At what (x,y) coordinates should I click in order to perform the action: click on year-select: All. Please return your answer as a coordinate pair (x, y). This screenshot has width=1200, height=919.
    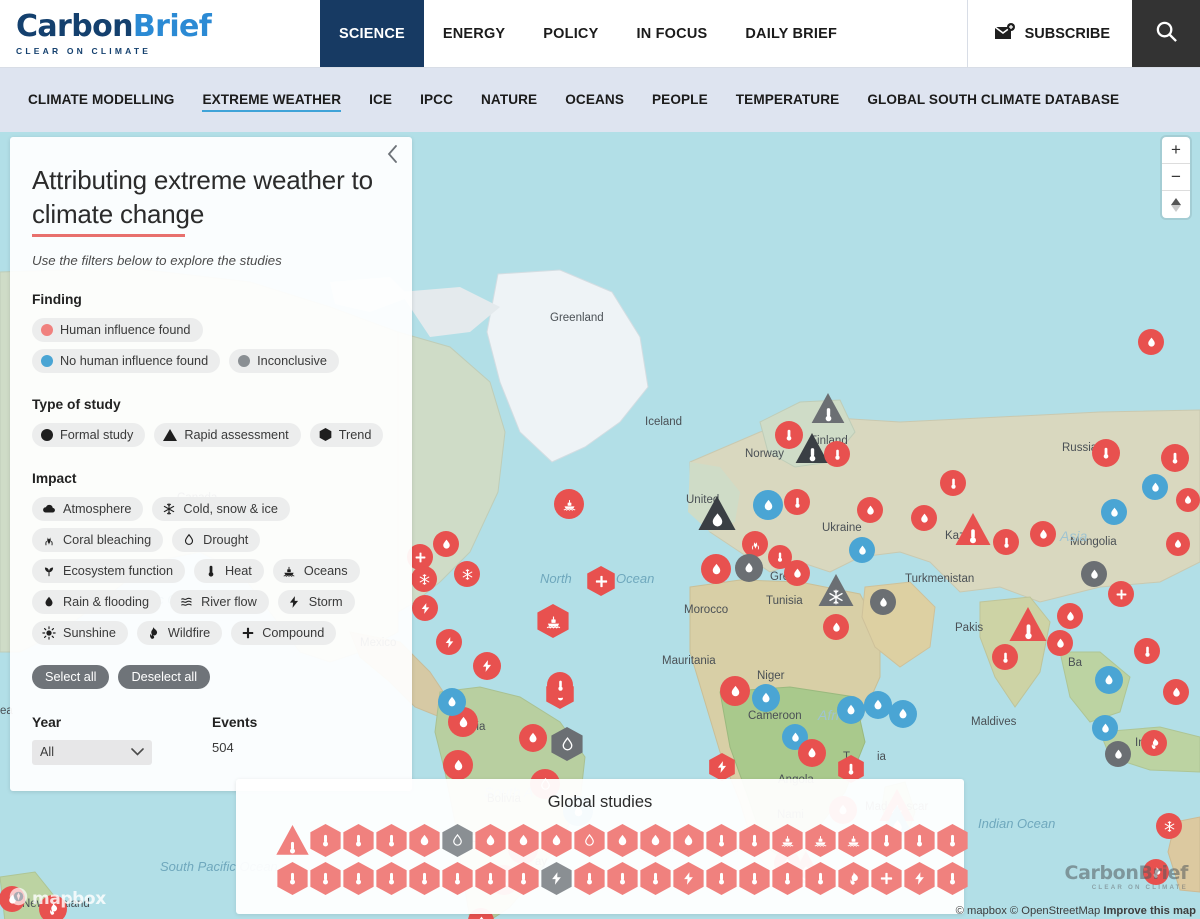
    Looking at the image, I should click on (92, 752).